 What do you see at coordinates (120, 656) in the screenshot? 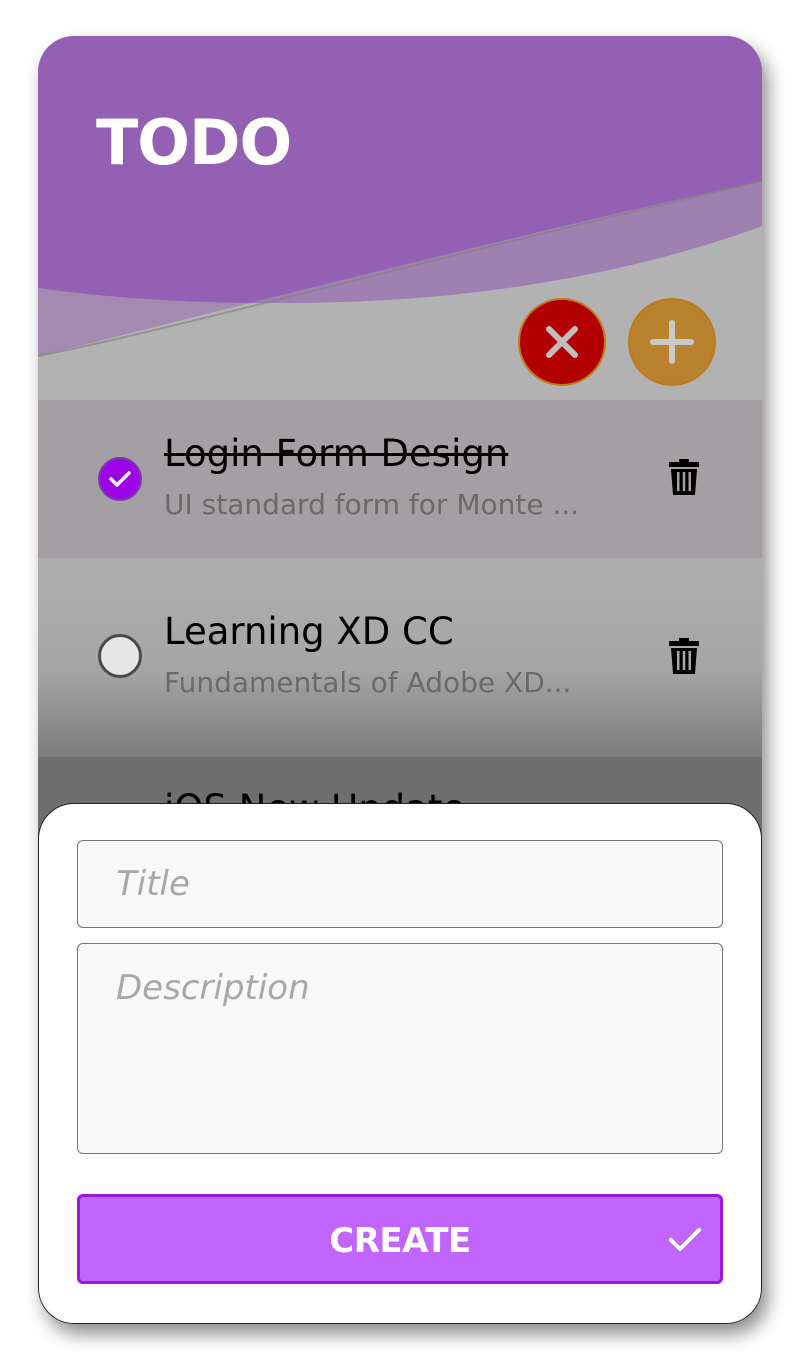
I see `todo-checkbox-unchecked` at bounding box center [120, 656].